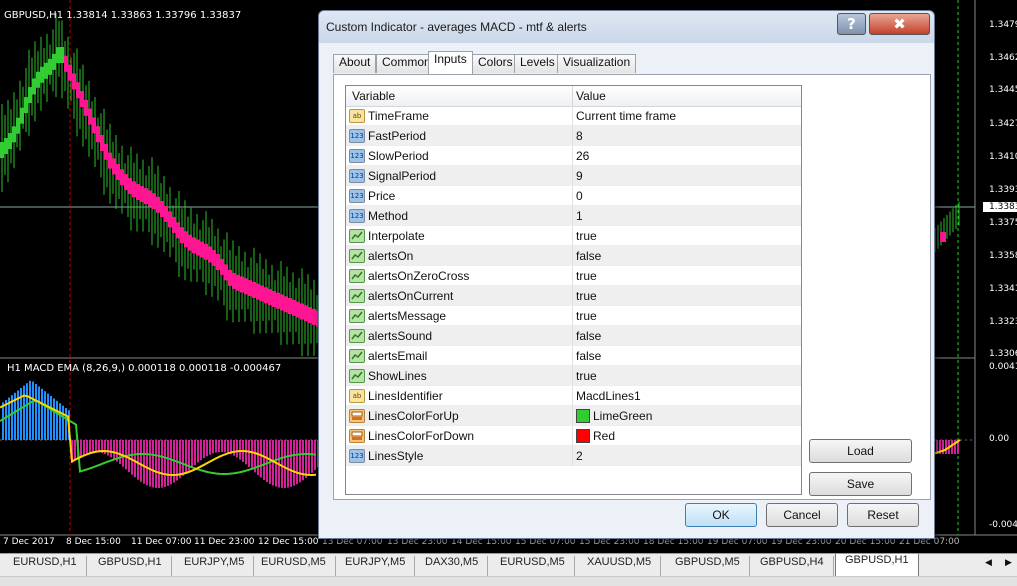  Describe the element at coordinates (687, 436) in the screenshot. I see `input-value-cell: Red` at that location.